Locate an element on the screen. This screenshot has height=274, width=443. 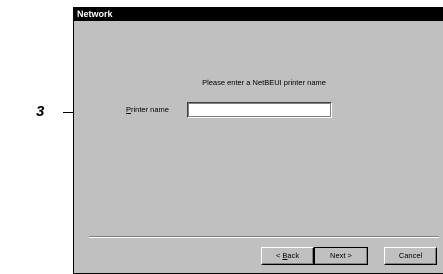
window-title: Network is located at coordinates (95, 14).